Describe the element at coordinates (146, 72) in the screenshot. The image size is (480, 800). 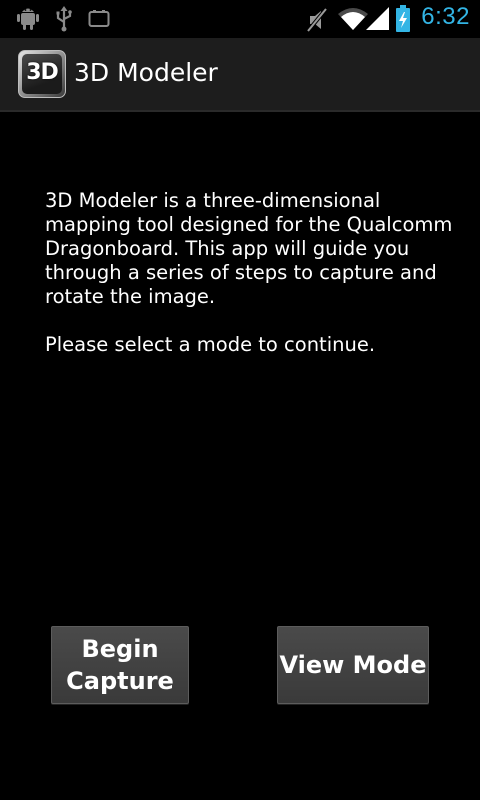
I see `app-title: 3D Modeler` at that location.